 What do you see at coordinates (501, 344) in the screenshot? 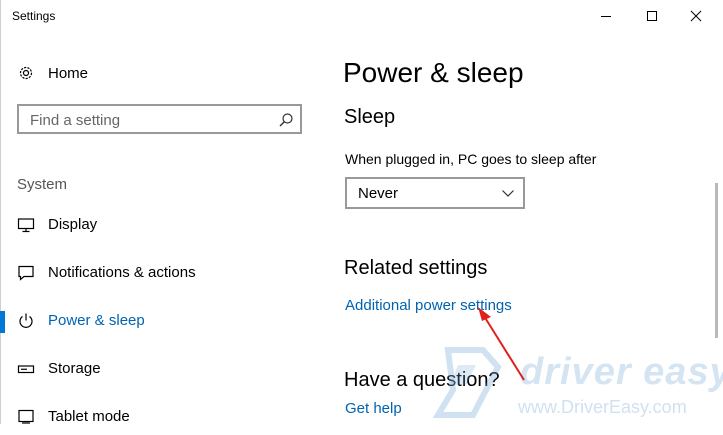
I see `annotation-arrow-icon` at bounding box center [501, 344].